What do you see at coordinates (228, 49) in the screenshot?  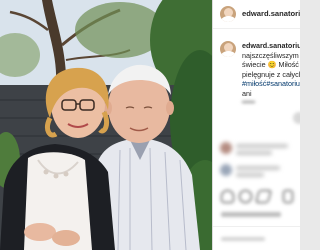 I see `caption-avatar` at bounding box center [228, 49].